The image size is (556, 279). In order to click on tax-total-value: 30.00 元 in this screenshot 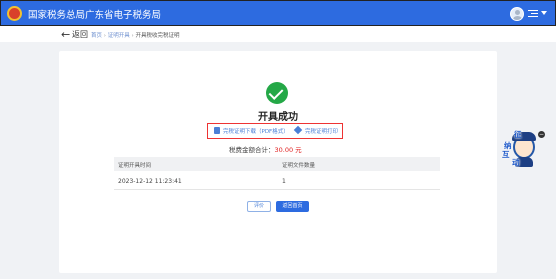, I will do `click(288, 150)`.